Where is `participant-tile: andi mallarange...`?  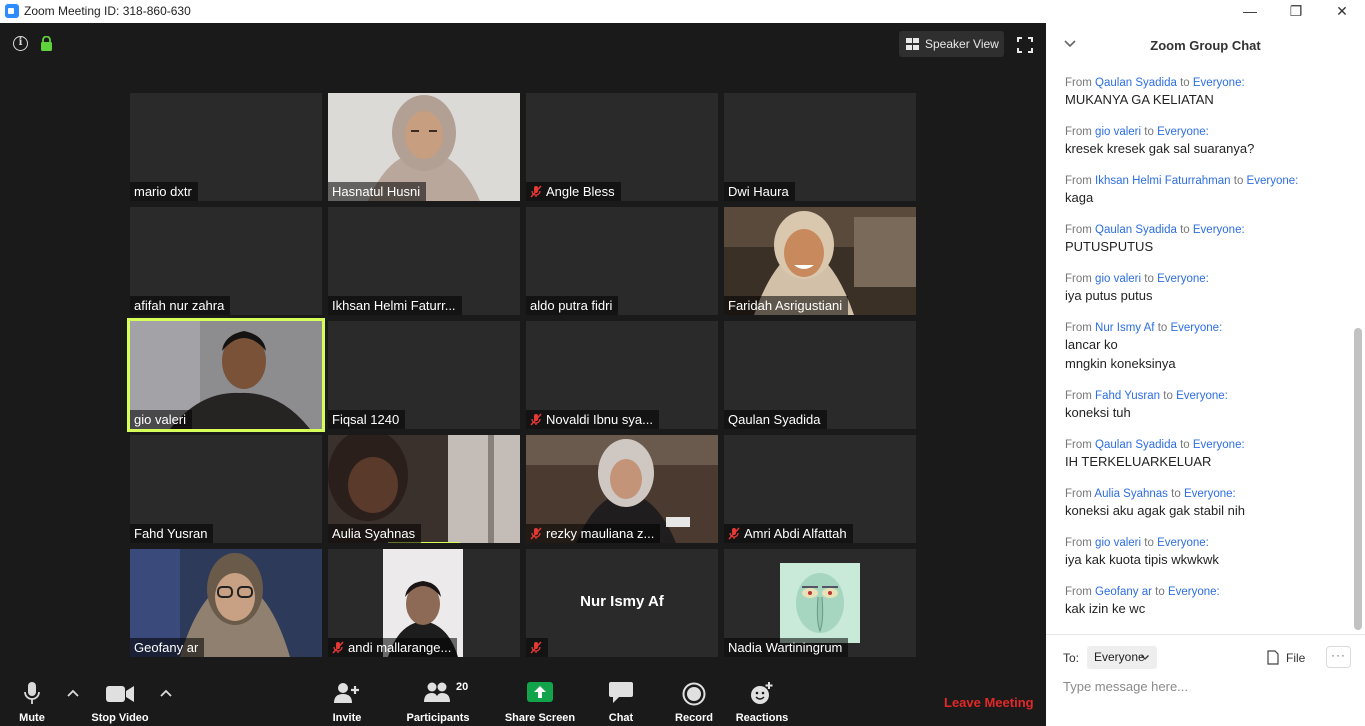
participant-tile: andi mallarange... is located at coordinates (424, 603).